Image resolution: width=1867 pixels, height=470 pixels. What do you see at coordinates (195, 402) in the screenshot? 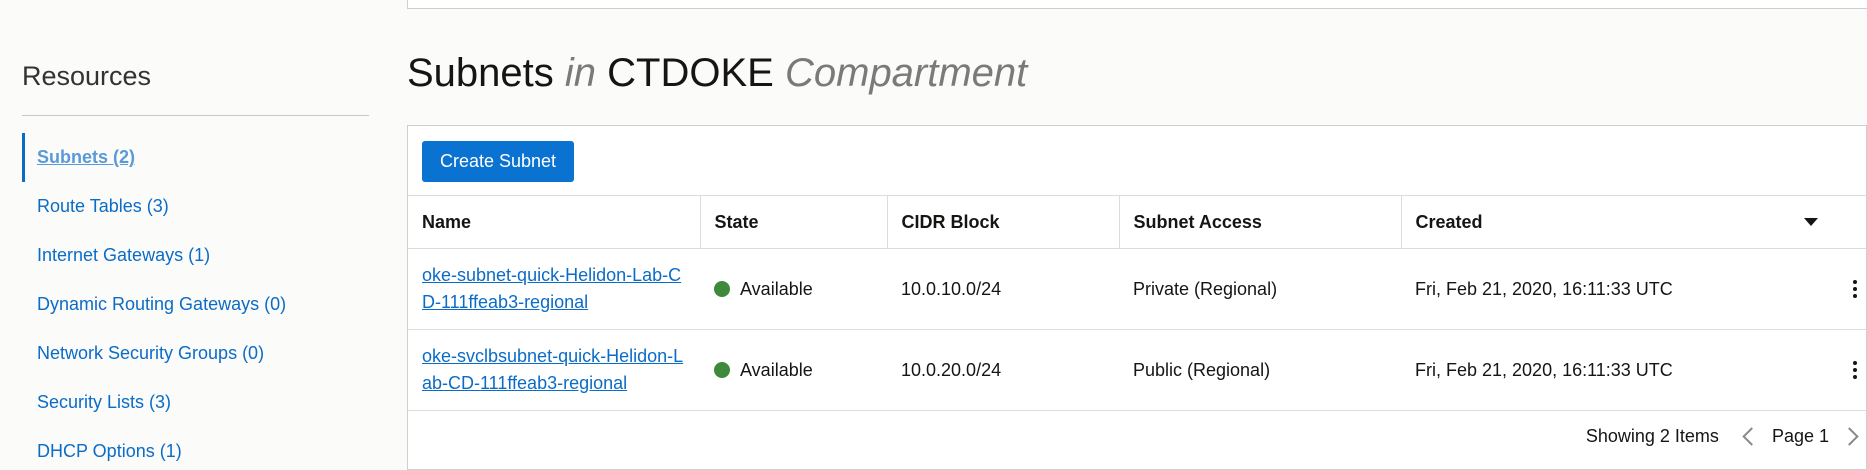
I see `sidebar-item-security-lists: Security Lists (3)` at bounding box center [195, 402].